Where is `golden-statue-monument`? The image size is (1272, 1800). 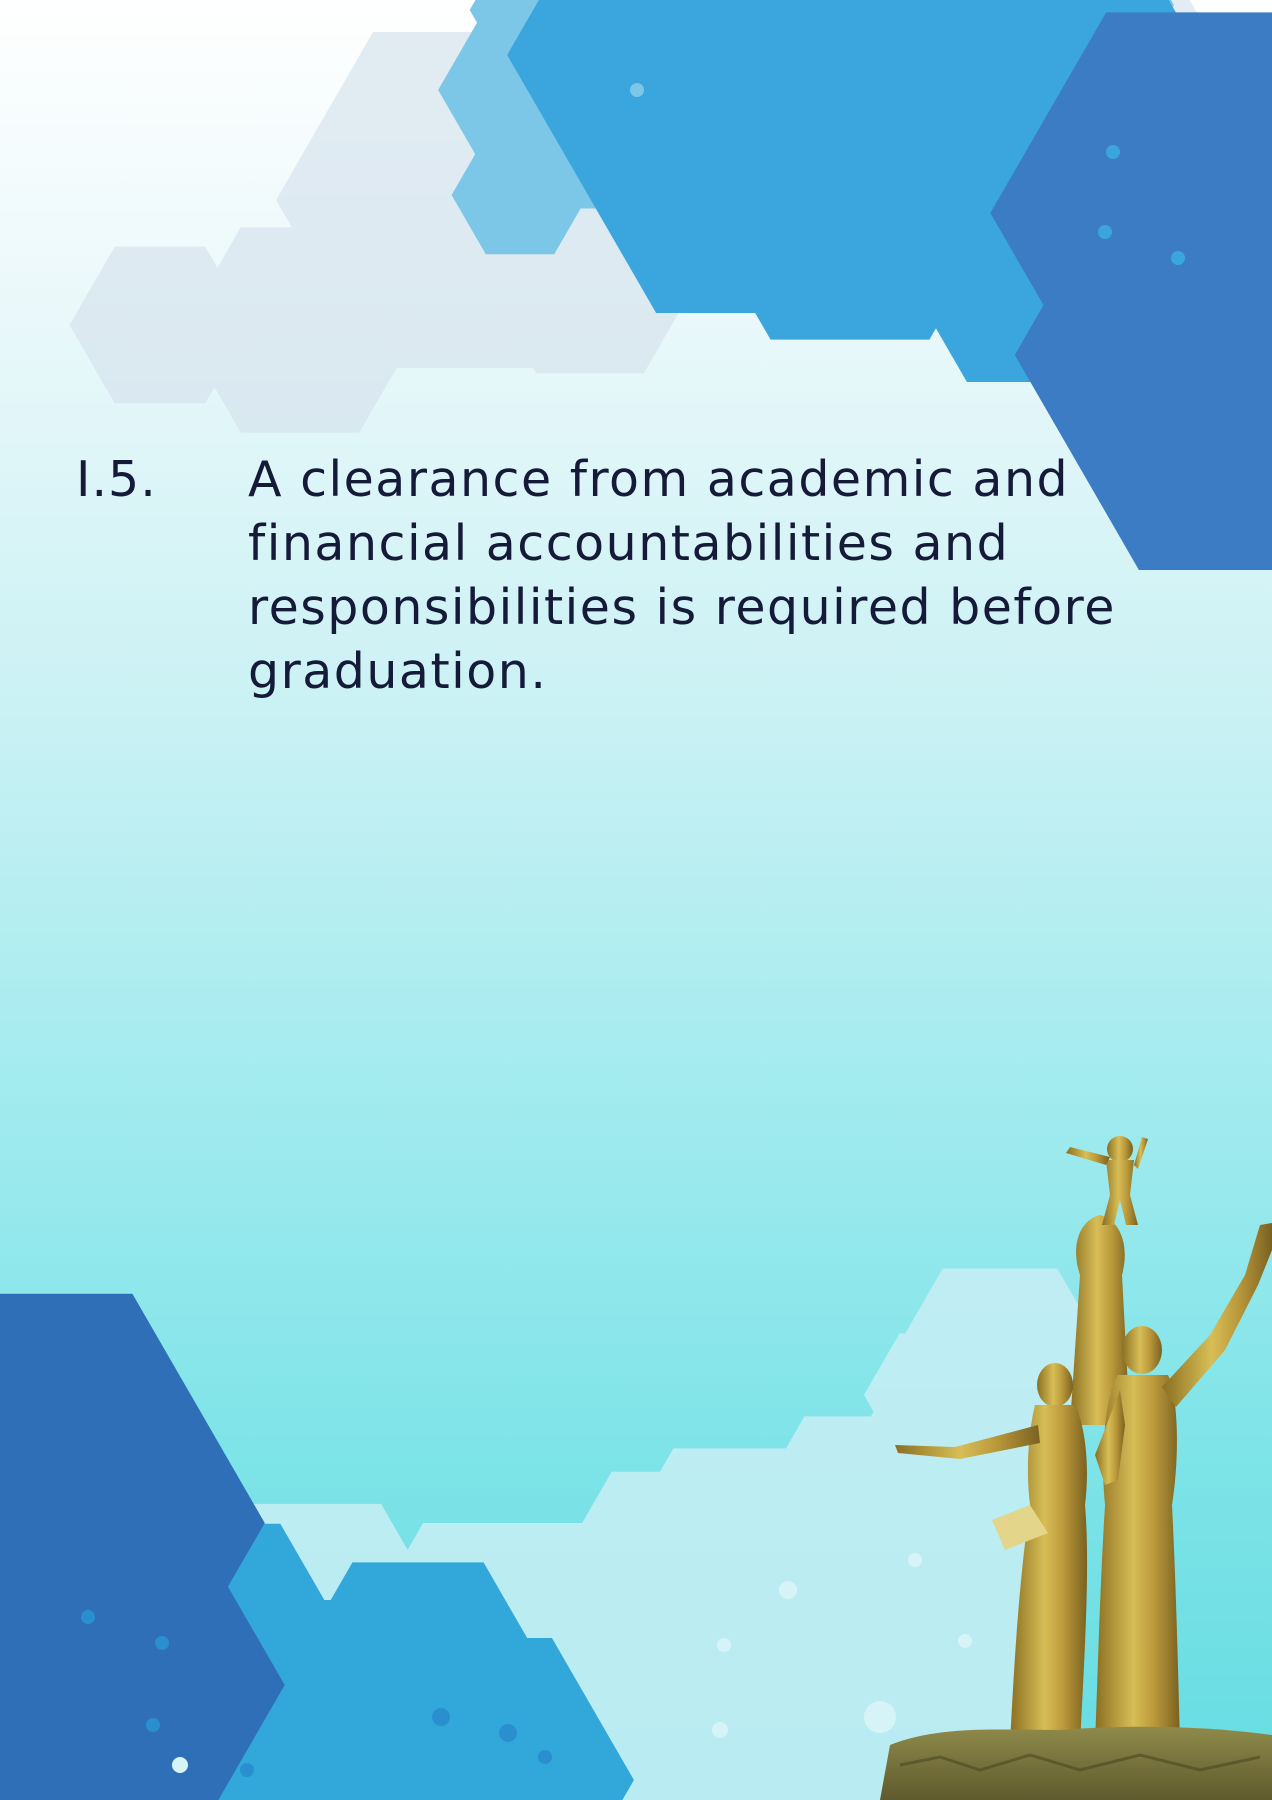
golden-statue-monument is located at coordinates (1076, 1468).